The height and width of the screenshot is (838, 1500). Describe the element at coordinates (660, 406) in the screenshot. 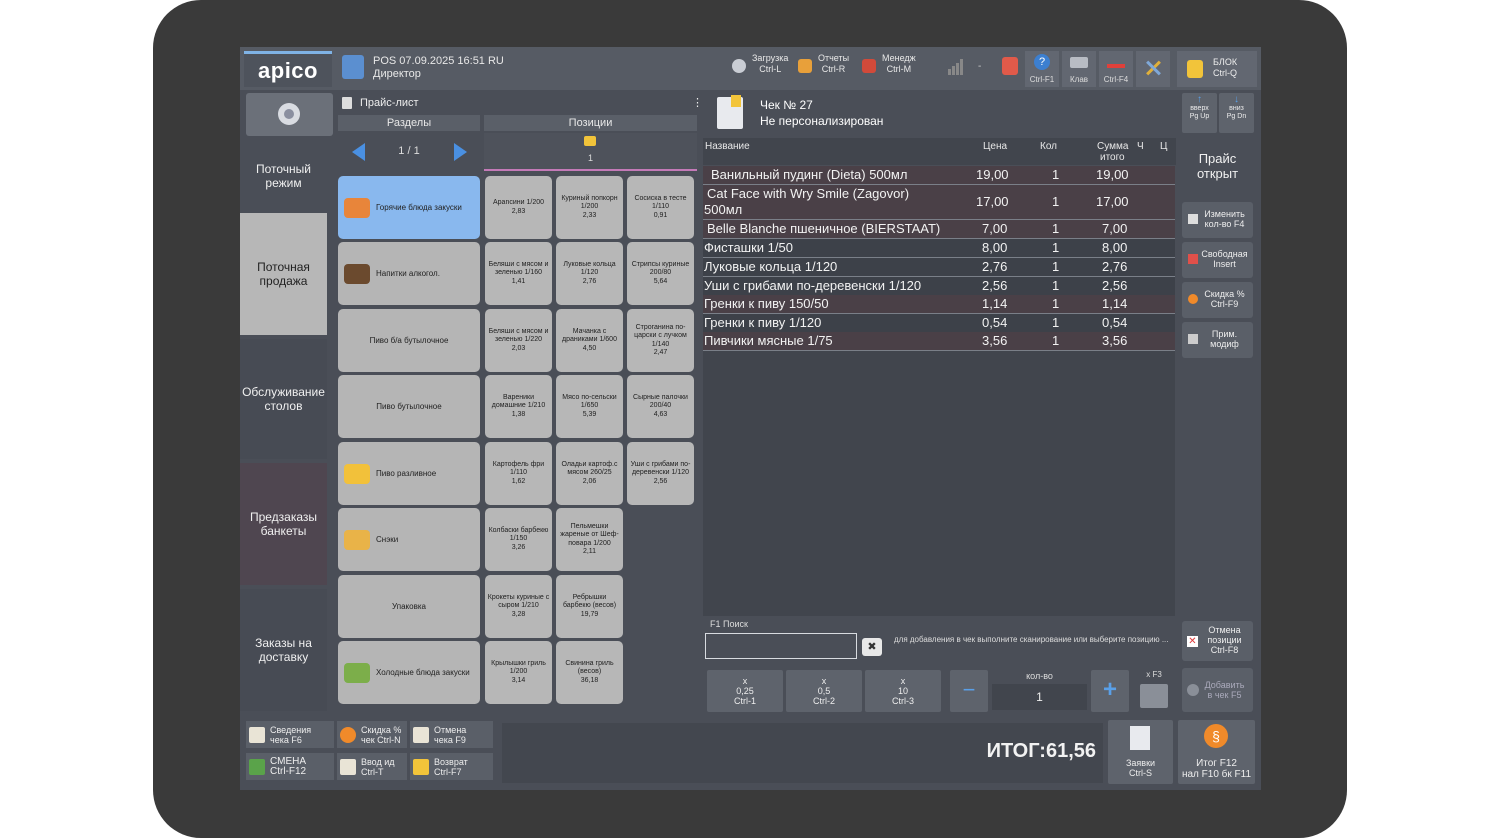

I see `menu-item: Сырные палочки 200/40 4,63` at that location.